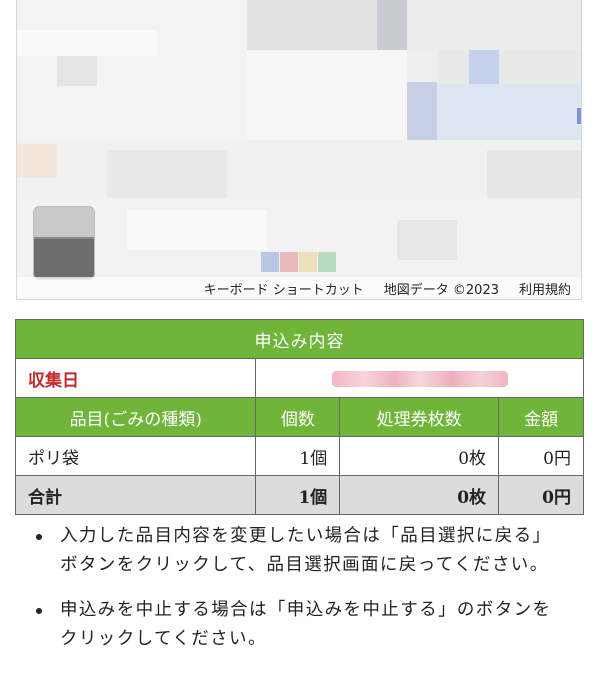 Image resolution: width=600 pixels, height=696 pixels. What do you see at coordinates (541, 417) in the screenshot?
I see `col-header-amount: 金額` at bounding box center [541, 417].